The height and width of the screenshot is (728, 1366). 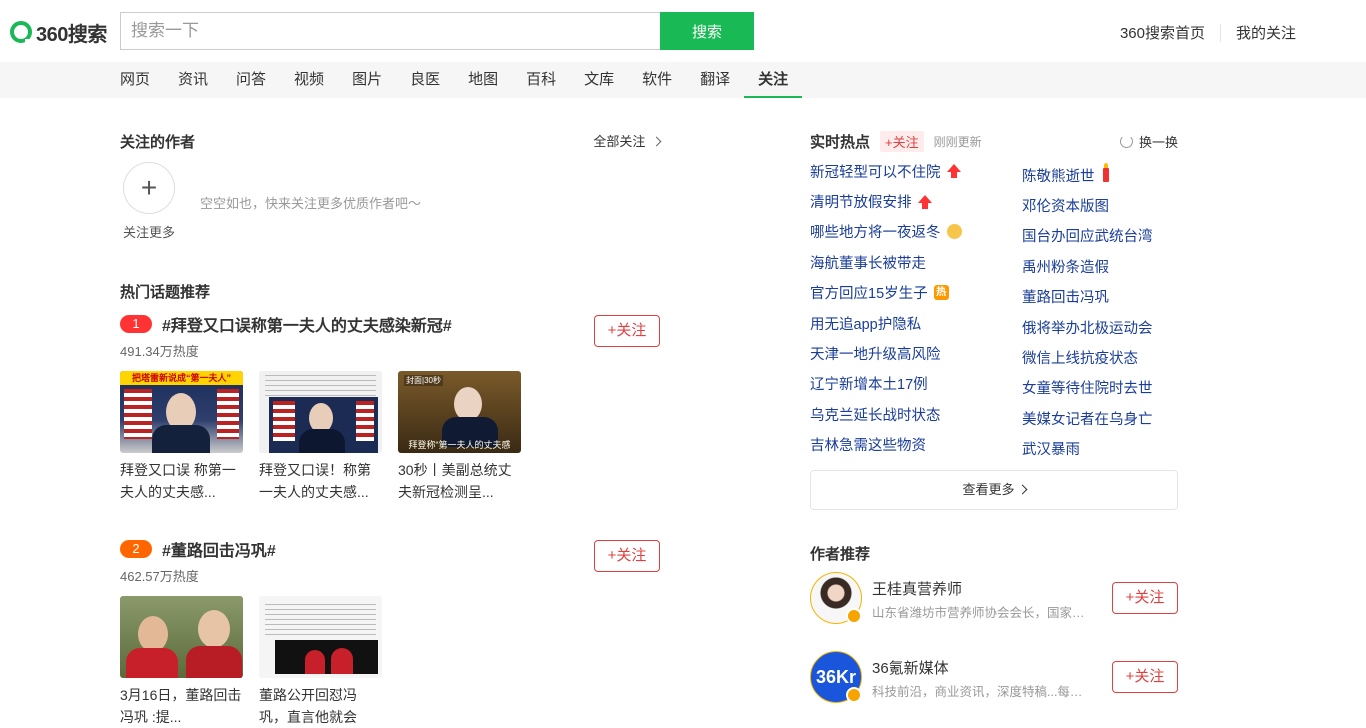 What do you see at coordinates (982, 692) in the screenshot?
I see `author-desc: 科技前沿，商业资讯，深度特稿...每一天` at bounding box center [982, 692].